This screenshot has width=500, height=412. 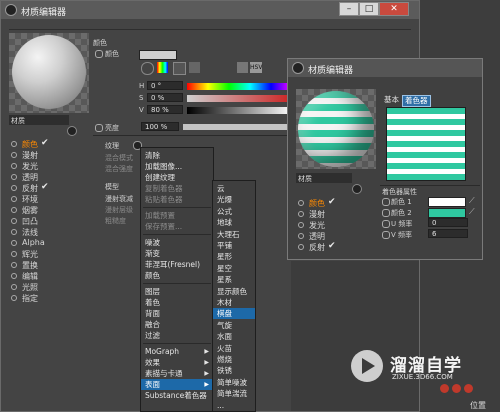 What do you see at coordinates (447, 213) in the screenshot?
I see `color2-swatch` at bounding box center [447, 213].